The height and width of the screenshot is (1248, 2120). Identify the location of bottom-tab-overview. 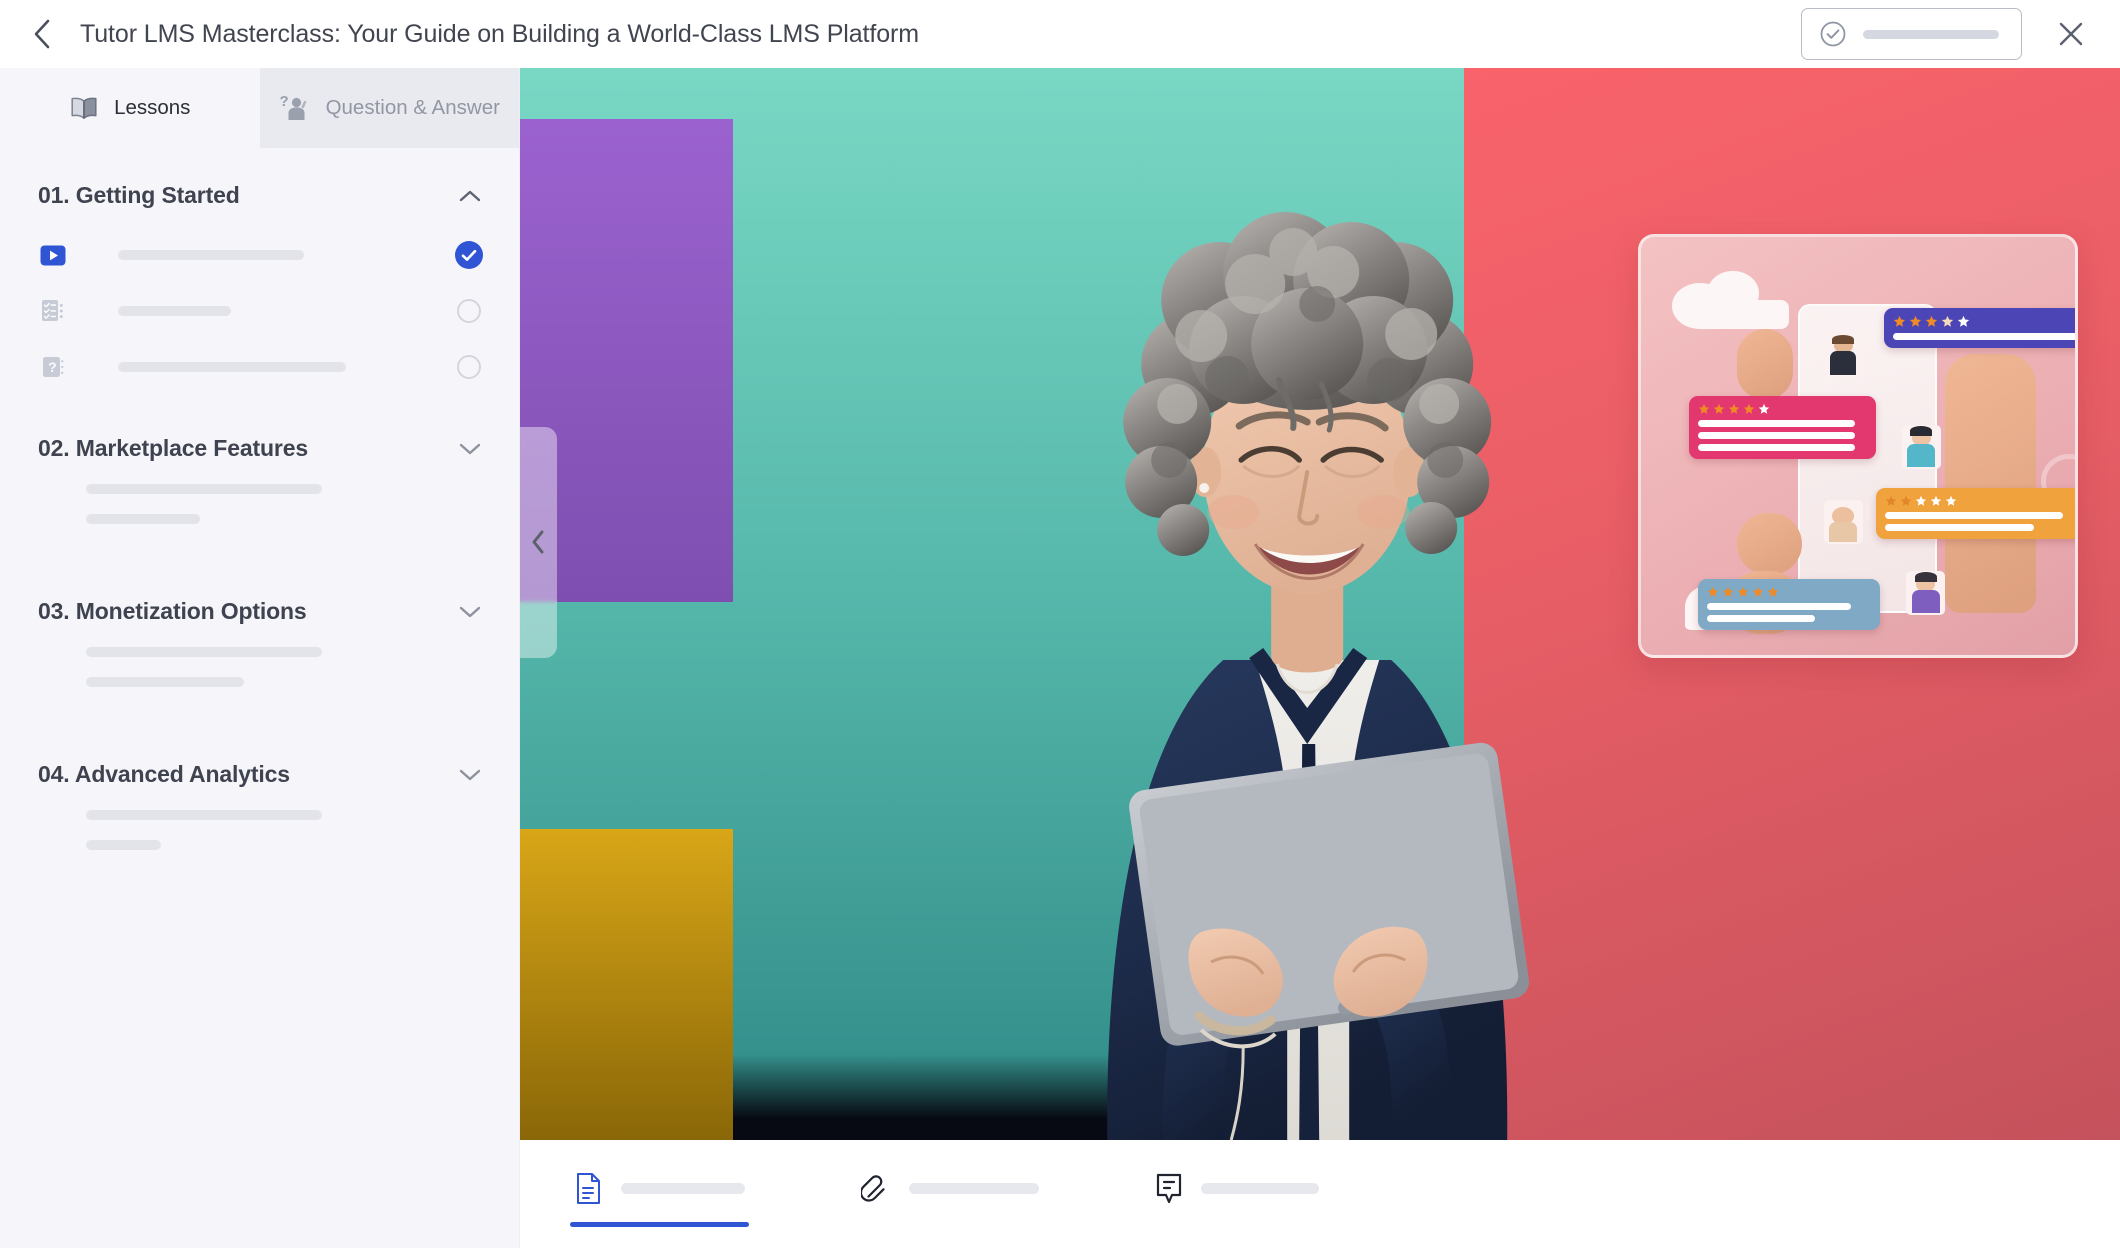
(662, 1194).